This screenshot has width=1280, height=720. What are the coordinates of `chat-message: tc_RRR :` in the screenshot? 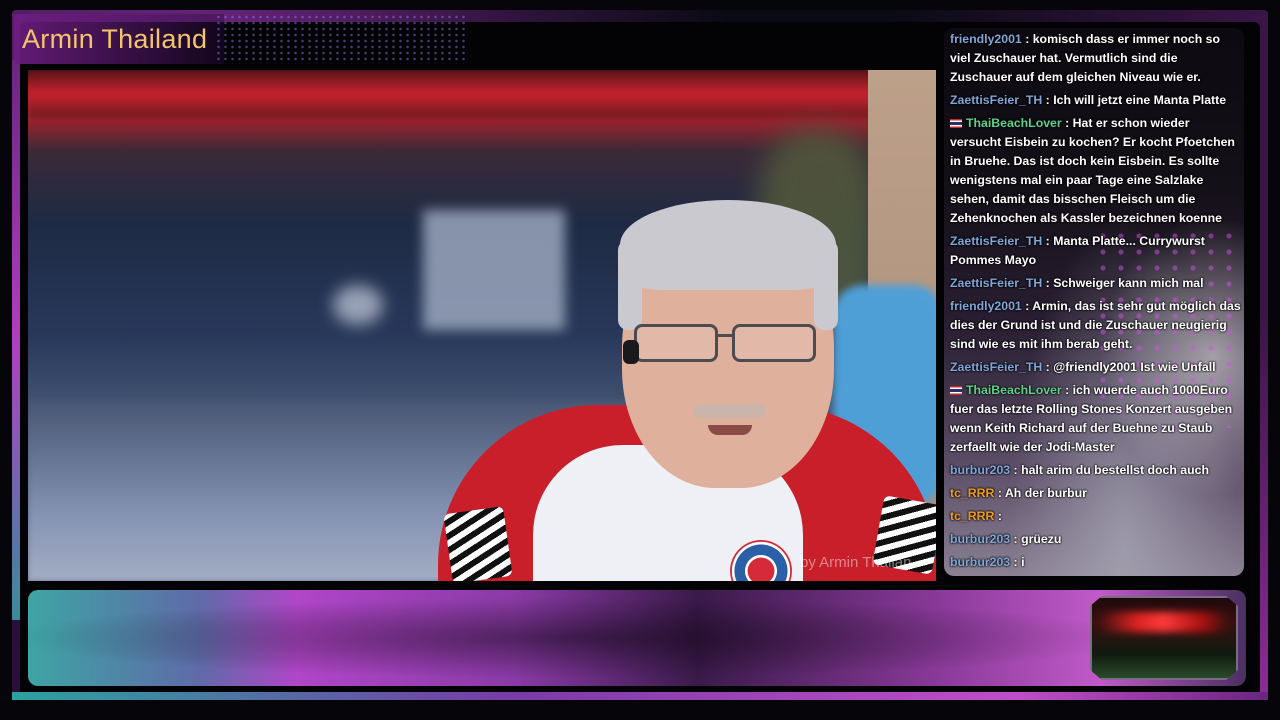 It's located at (976, 516).